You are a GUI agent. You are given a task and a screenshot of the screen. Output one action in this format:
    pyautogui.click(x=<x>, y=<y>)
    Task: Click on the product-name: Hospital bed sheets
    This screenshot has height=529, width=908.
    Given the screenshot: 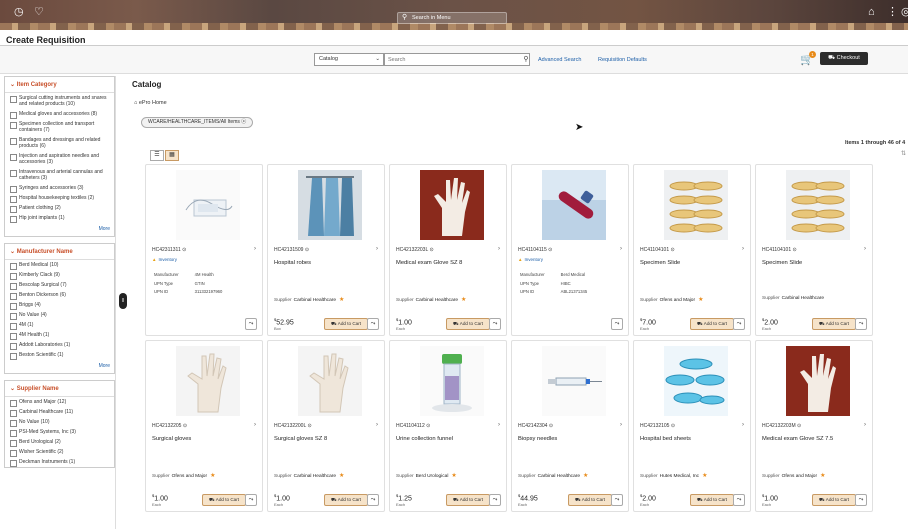 What is the action you would take?
    pyautogui.click(x=694, y=439)
    